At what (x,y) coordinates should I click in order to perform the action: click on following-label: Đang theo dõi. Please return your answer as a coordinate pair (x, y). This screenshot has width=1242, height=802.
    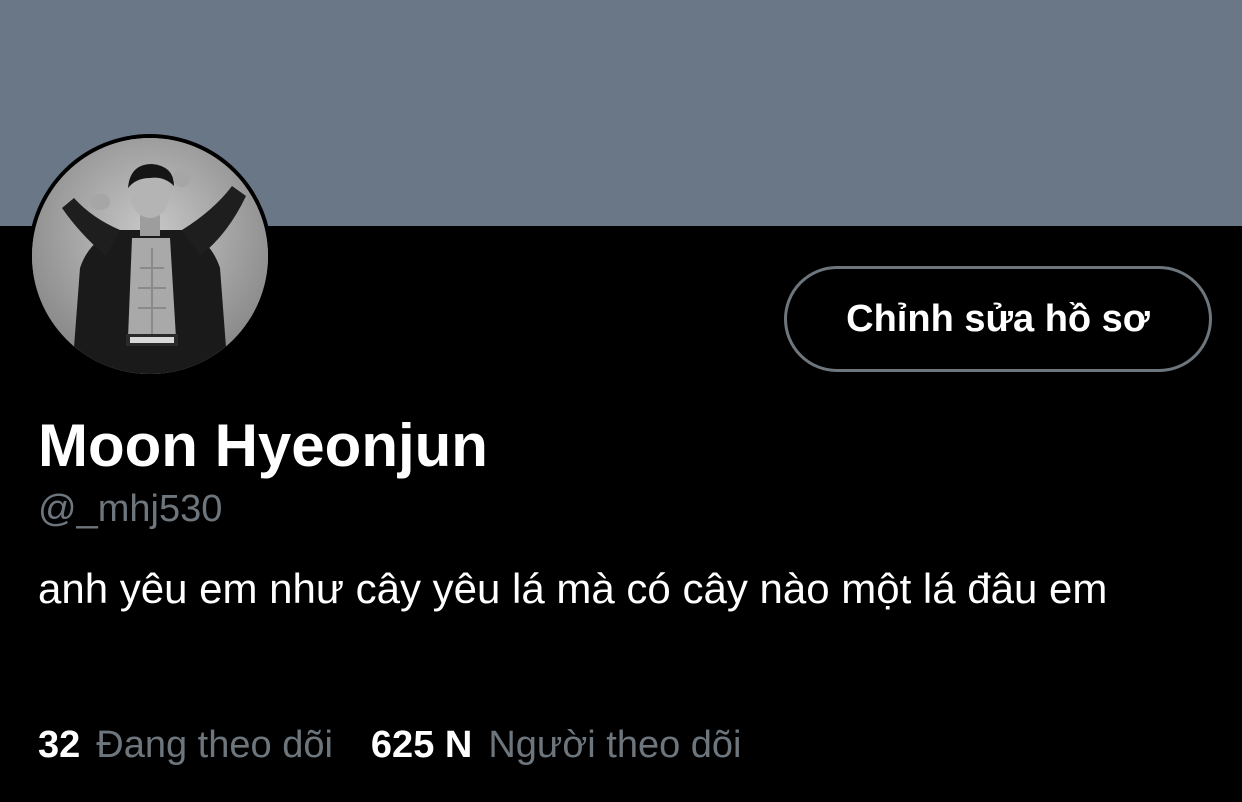
    Looking at the image, I should click on (214, 745).